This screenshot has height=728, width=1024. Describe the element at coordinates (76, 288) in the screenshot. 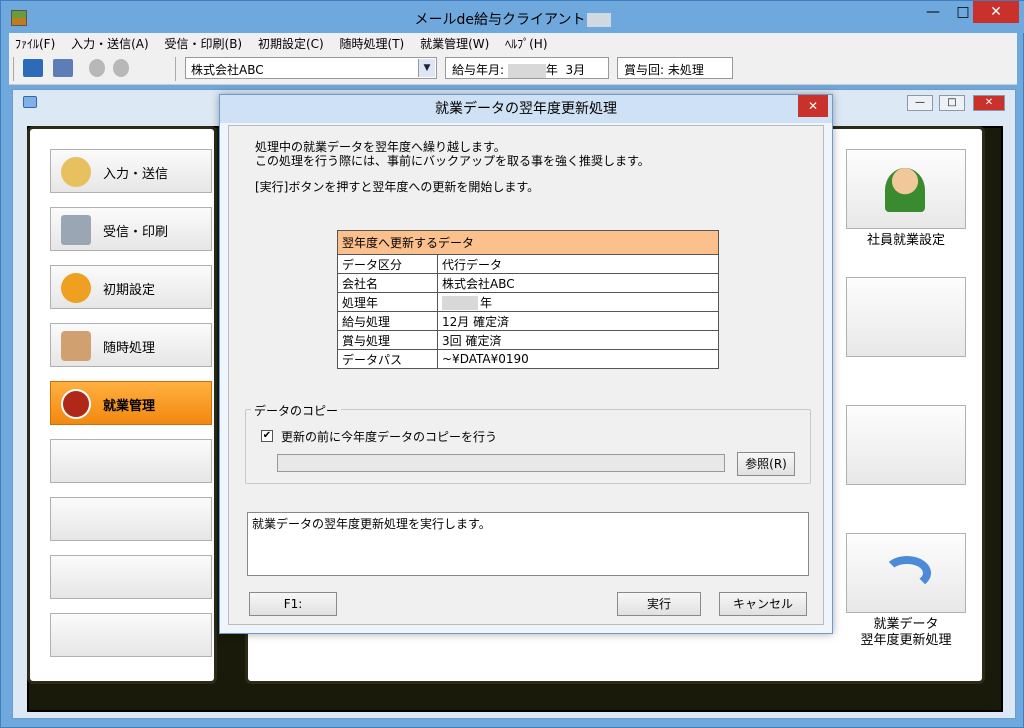

I see `gear-icon` at that location.